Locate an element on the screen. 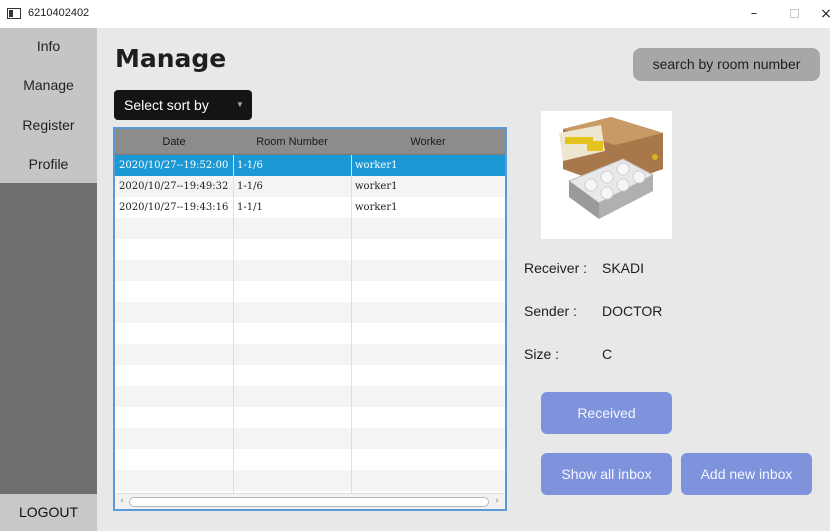 This screenshot has height=531, width=830. sidebar-nav: Info Manage Register Profile is located at coordinates (48, 105).